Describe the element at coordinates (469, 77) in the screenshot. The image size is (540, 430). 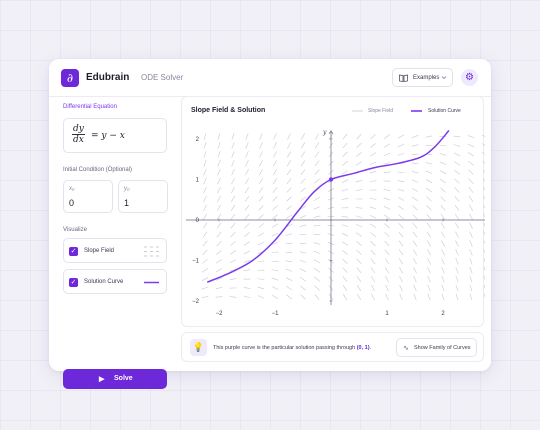
I see `settings-button: ⚙` at that location.